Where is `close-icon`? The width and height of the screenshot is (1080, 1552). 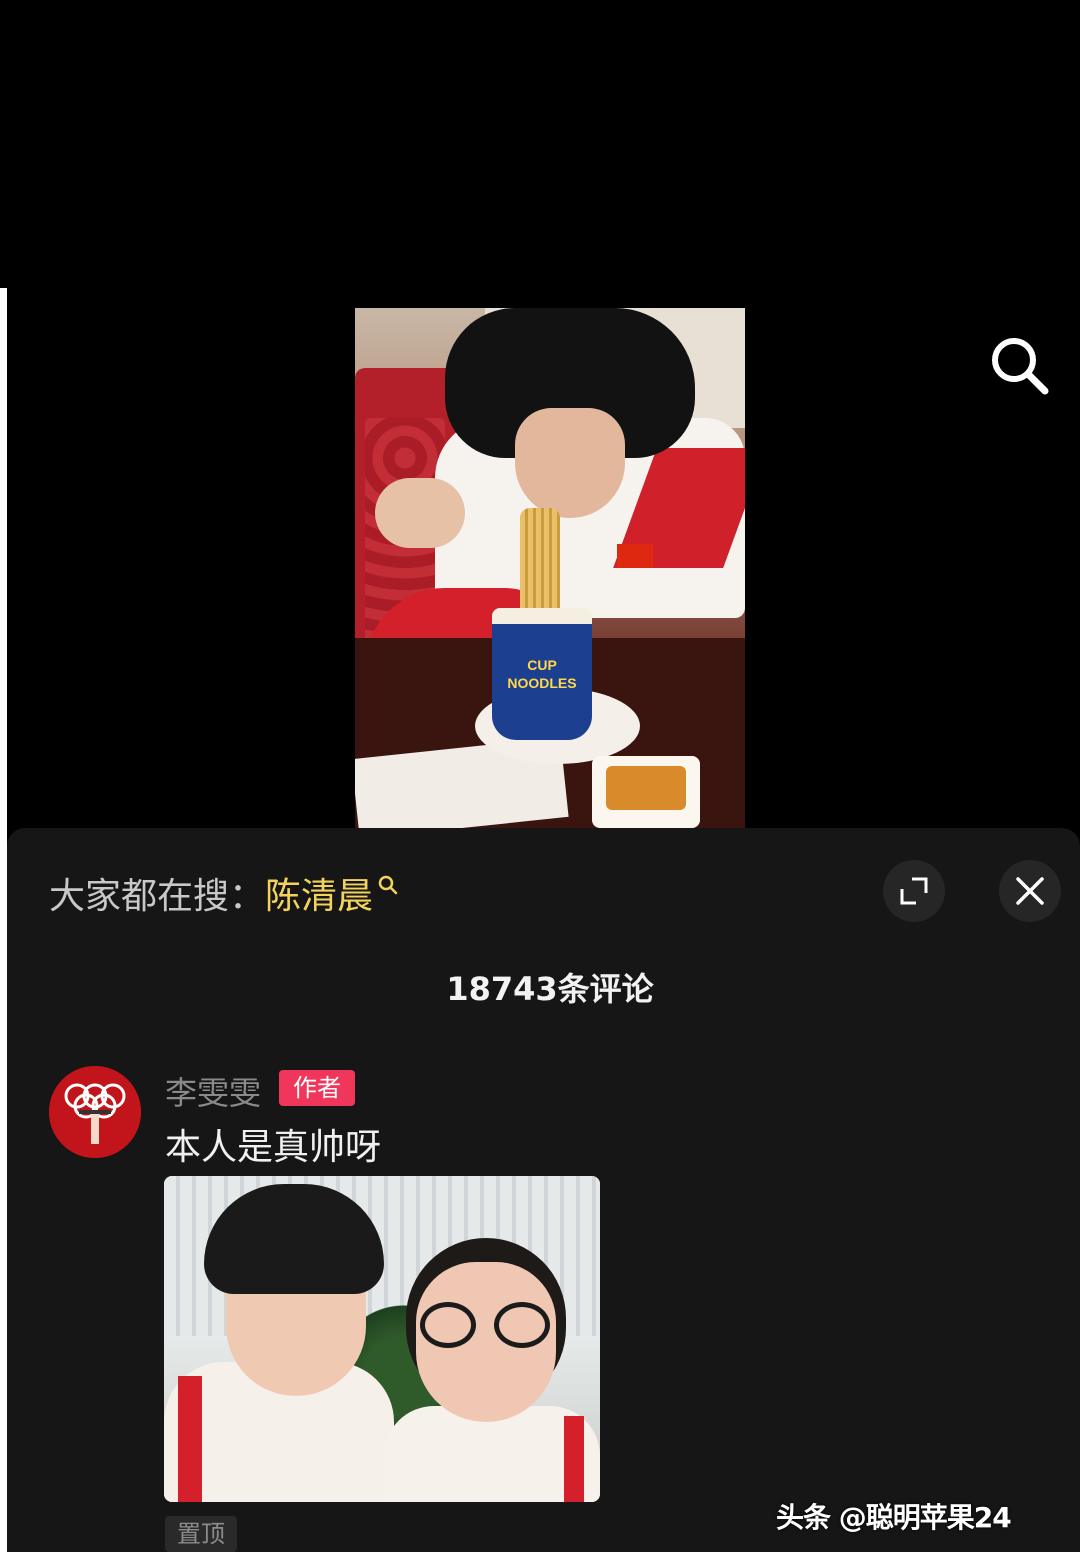 close-icon is located at coordinates (1030, 891).